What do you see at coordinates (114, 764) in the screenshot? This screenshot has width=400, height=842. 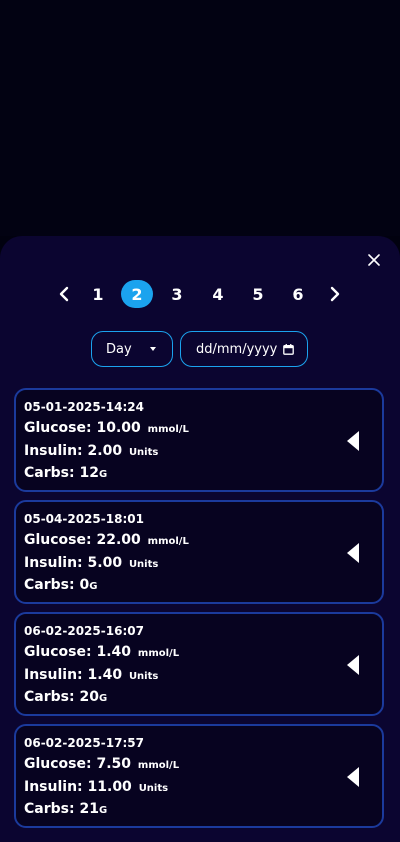 I see `glucose-value: 7.50` at bounding box center [114, 764].